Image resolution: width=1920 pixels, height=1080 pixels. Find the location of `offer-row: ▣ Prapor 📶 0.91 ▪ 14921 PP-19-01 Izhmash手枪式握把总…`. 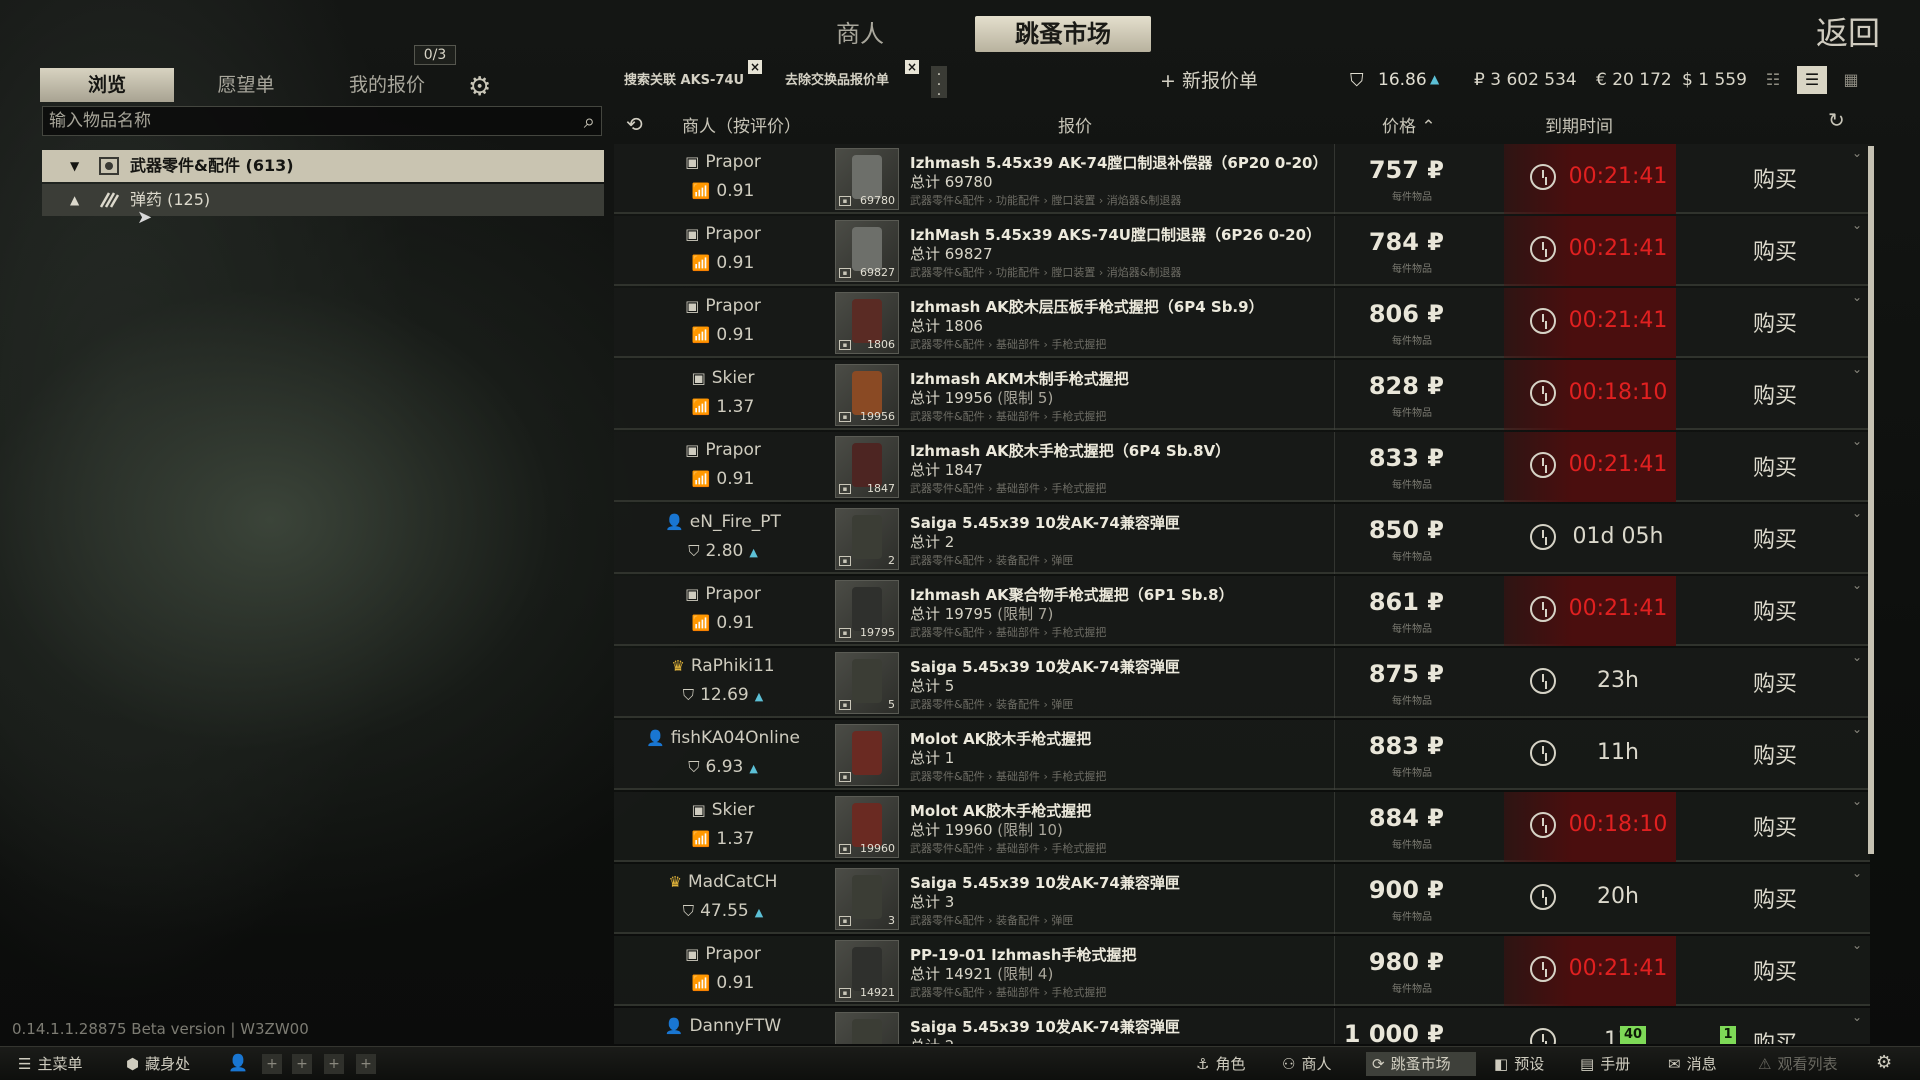

offer-row: ▣ Prapor 📶 0.91 ▪ 14921 PP-19-01 Izhmash手枪式握把总… is located at coordinates (1242, 971).